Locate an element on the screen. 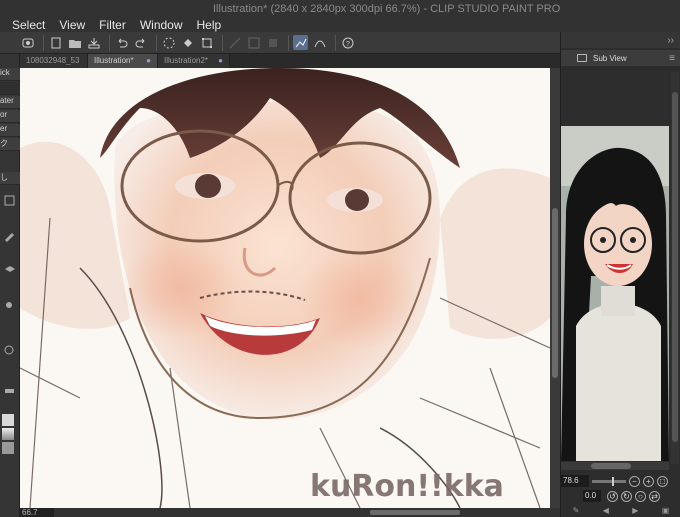 This screenshot has width=680, height=517. menu-filter: Filter is located at coordinates (112, 16).